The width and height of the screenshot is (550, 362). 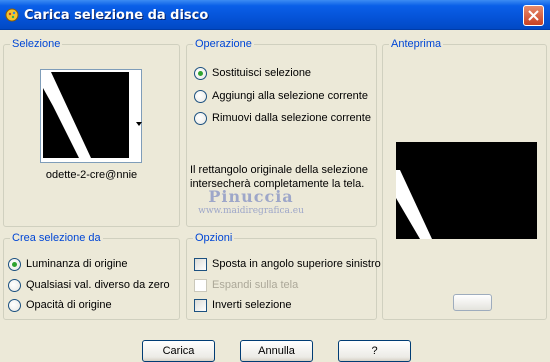 I want to click on radio-label: Qualsiasi val. diverso da zero, so click(x=98, y=285).